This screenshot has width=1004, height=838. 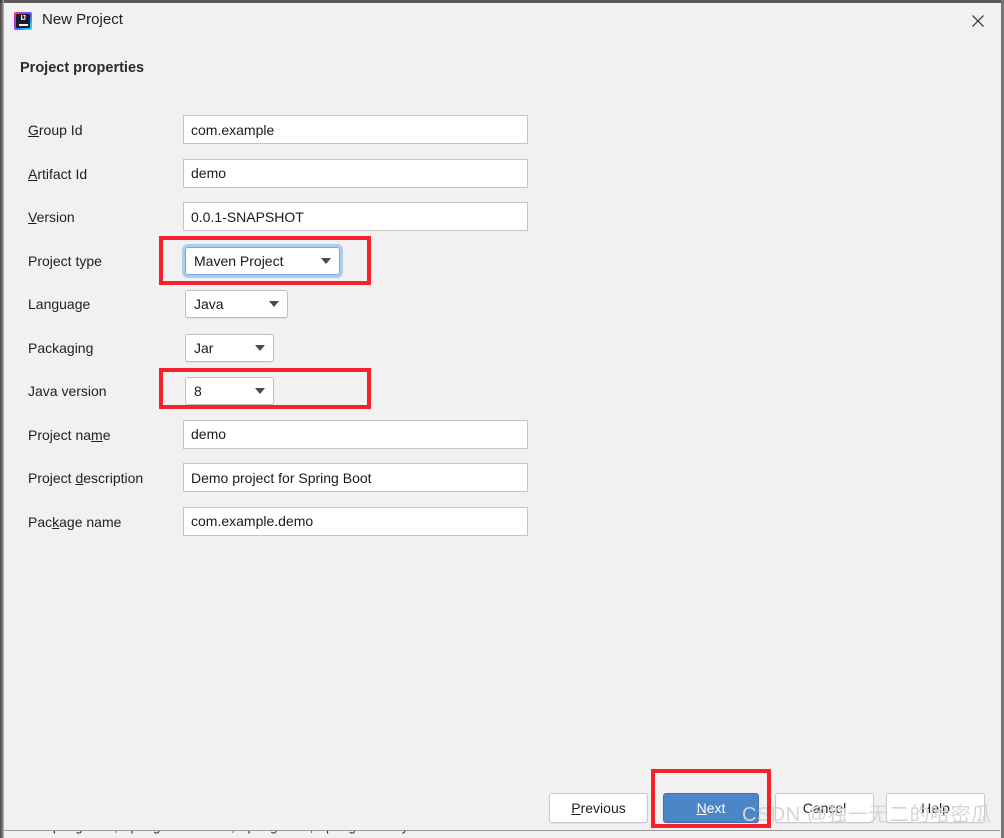 I want to click on dropdown: Jar, so click(x=229, y=347).